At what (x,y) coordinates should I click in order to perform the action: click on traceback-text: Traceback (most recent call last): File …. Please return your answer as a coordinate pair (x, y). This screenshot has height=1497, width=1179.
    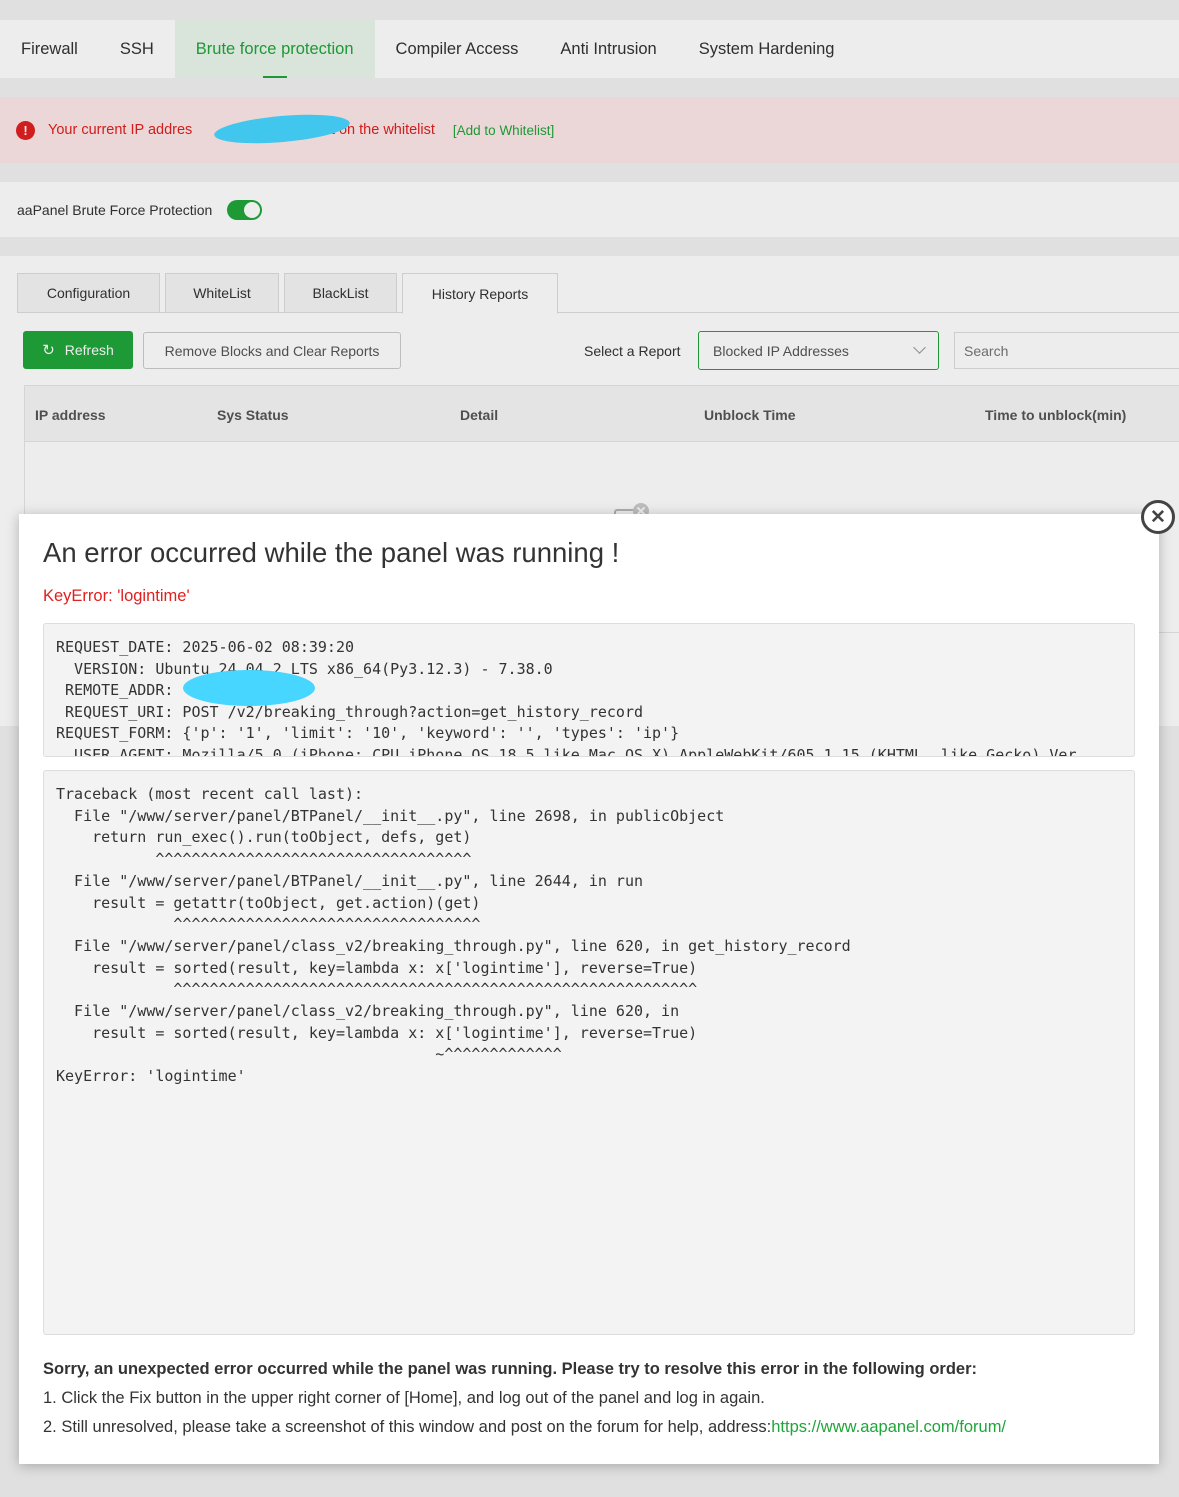
    Looking at the image, I should click on (453, 935).